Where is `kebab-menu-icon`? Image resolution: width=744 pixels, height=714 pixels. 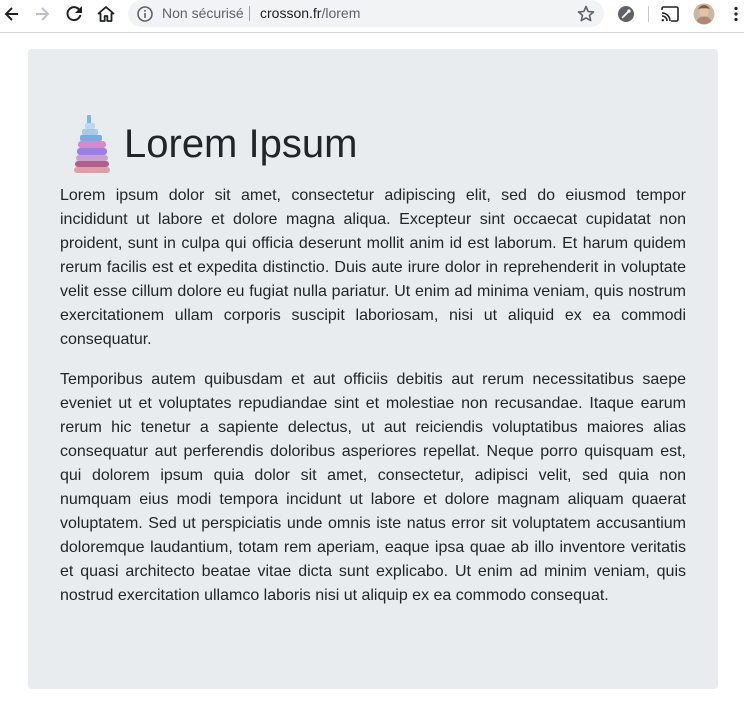 kebab-menu-icon is located at coordinates (736, 14).